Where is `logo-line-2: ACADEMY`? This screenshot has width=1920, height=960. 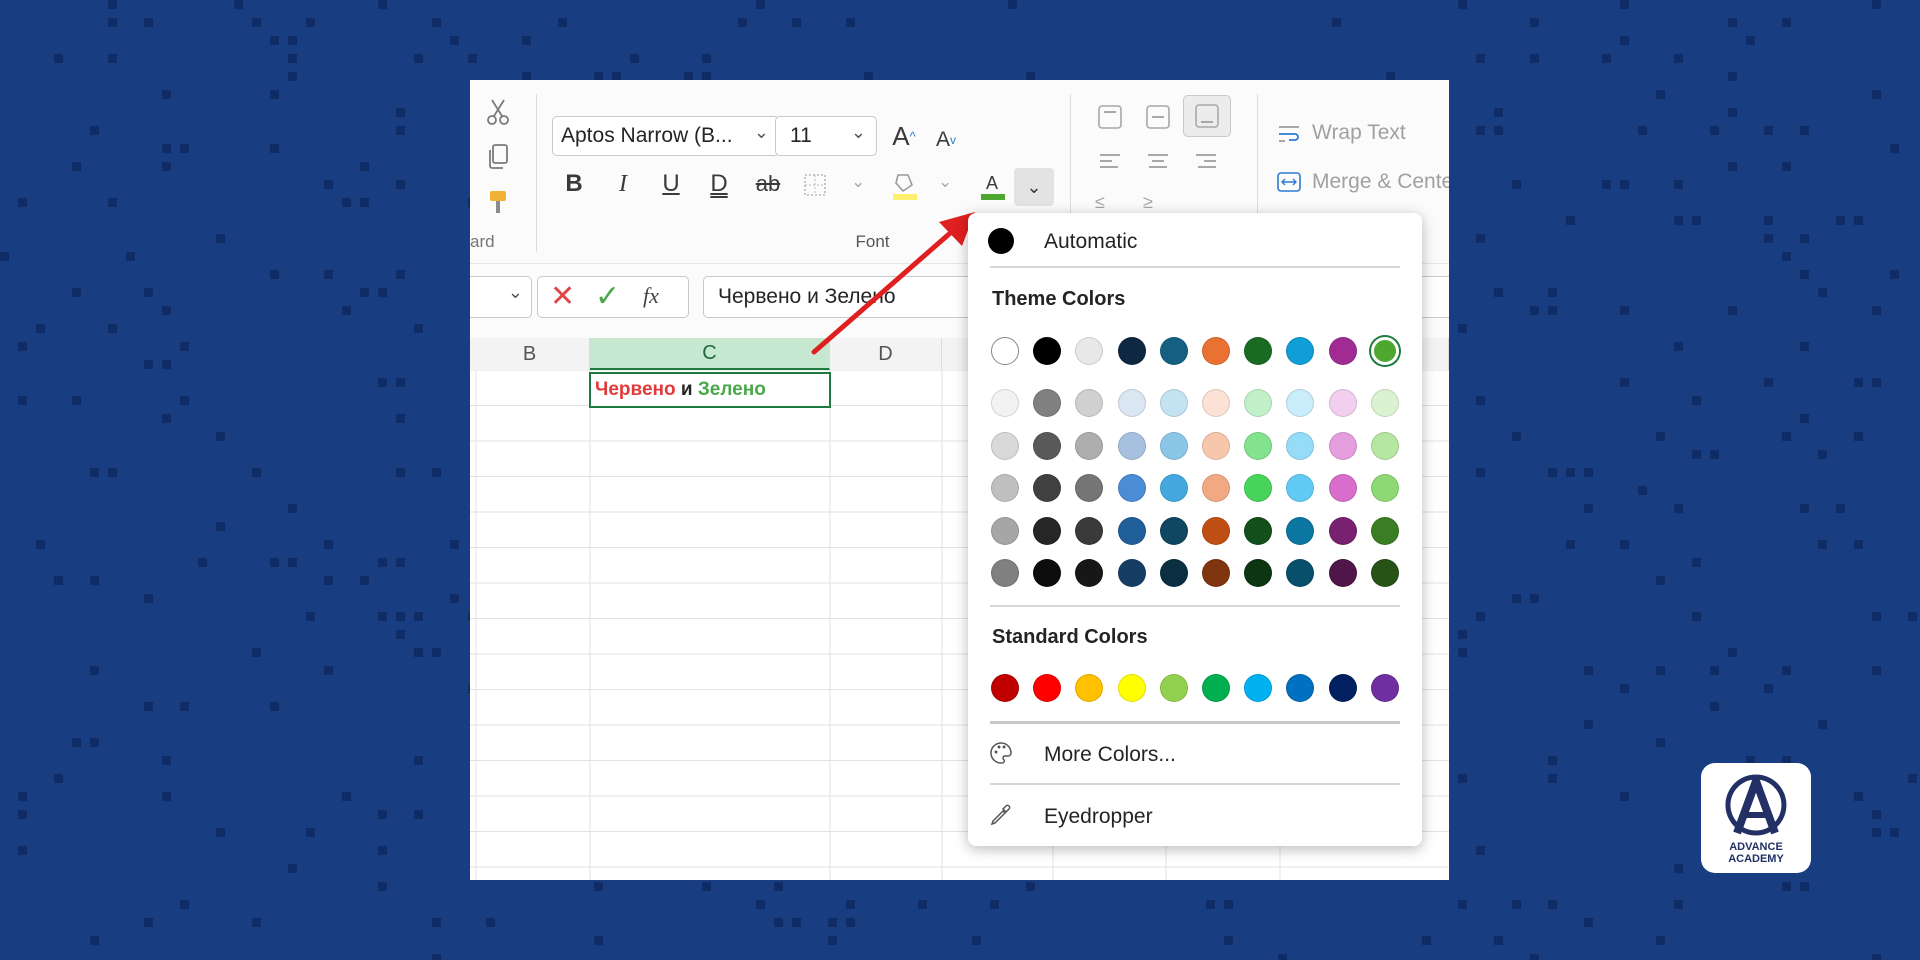 logo-line-2: ACADEMY is located at coordinates (1756, 859).